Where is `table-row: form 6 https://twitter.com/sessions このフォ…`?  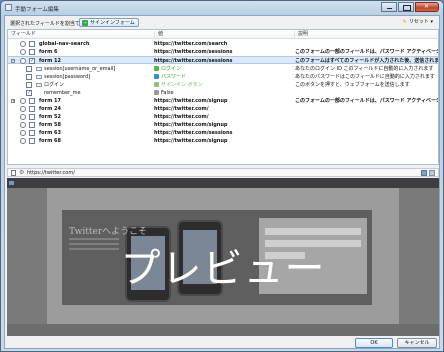 table-row: form 6 https://twitter.com/sessions このフォ… is located at coordinates (223, 52).